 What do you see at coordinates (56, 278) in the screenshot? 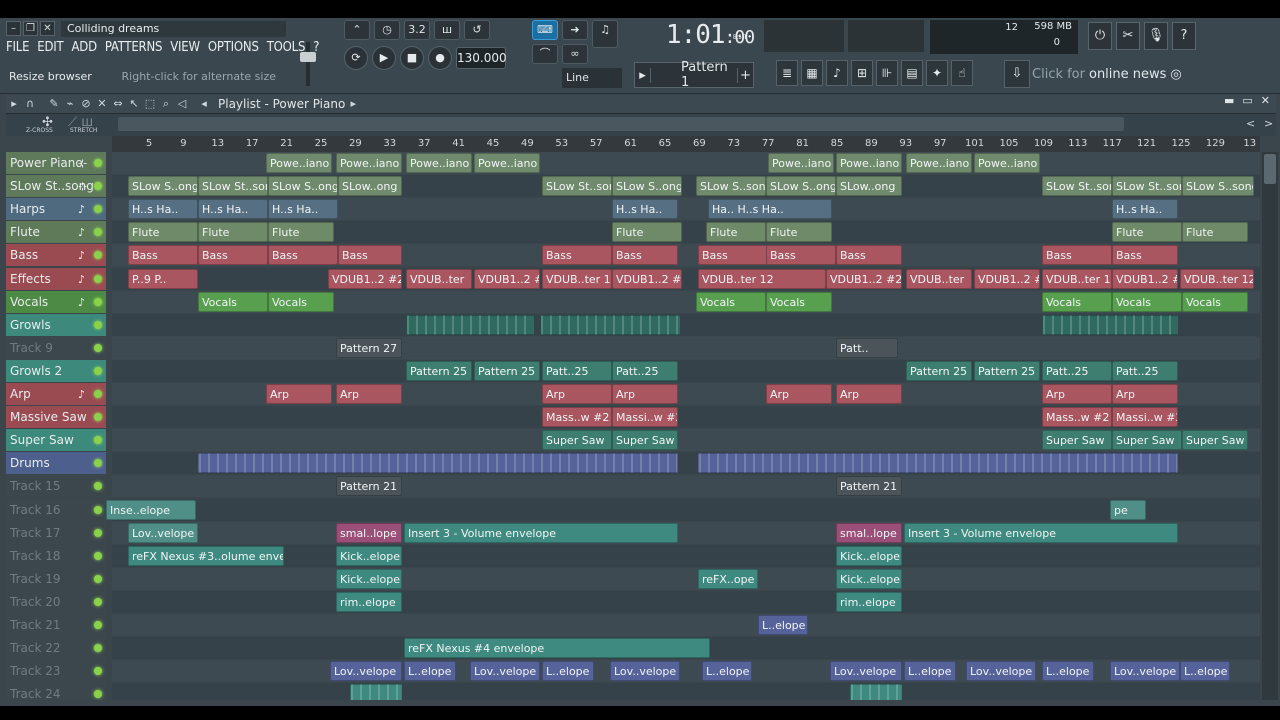
I see `track-header: Effects ♪` at bounding box center [56, 278].